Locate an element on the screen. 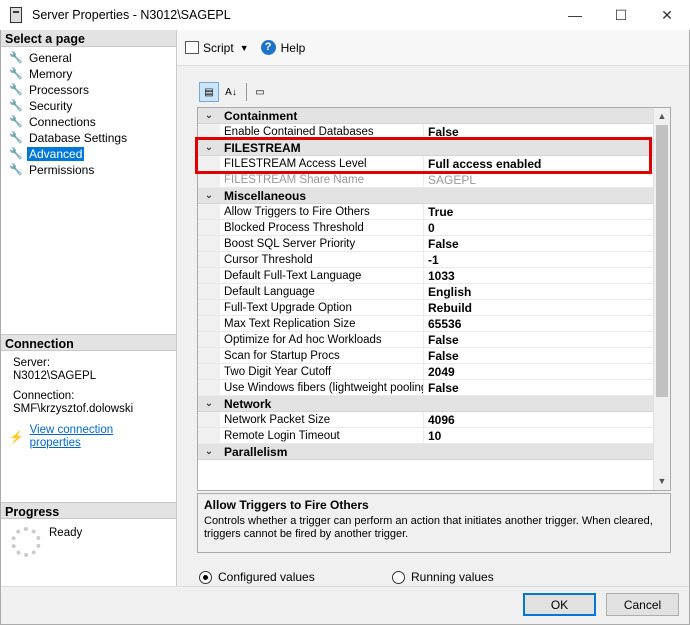  property-name: Two Digit Year Cutoff is located at coordinates (322, 371).